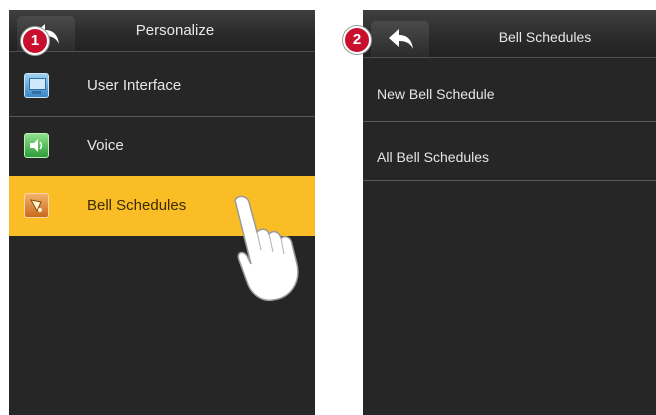 The height and width of the screenshot is (415, 656). I want to click on step-1-badge: 1, so click(35, 41).